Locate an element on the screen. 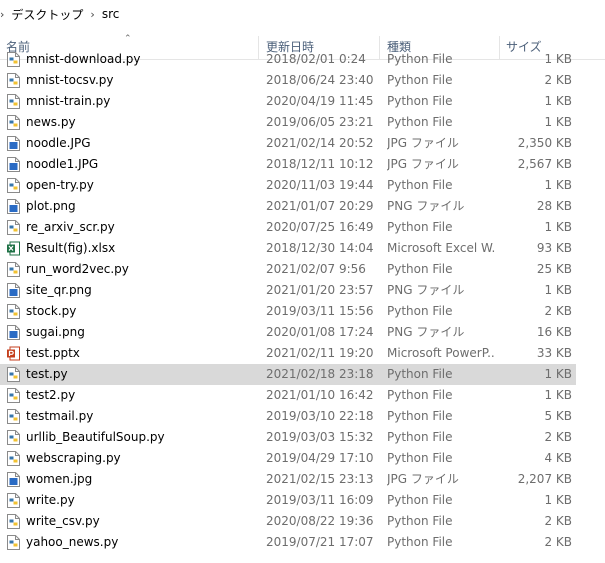  file-row: plot.png 2021/01/07 20:29 PNG ファイル 28 KB is located at coordinates (288, 206).